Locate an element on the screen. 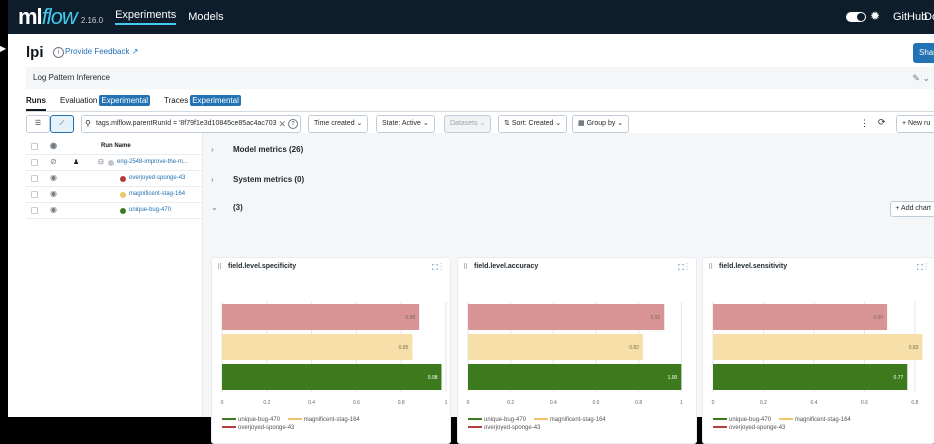  tick-label: 0.6 is located at coordinates (356, 403).